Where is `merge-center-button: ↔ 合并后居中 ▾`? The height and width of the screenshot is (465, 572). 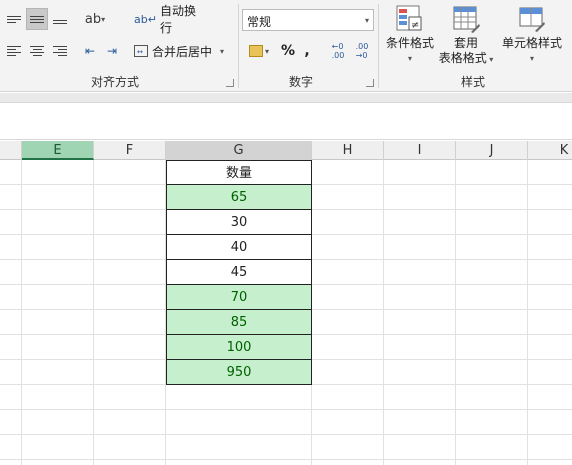
merge-center-button: ↔ 合并后居中 ▾ is located at coordinates (184, 51).